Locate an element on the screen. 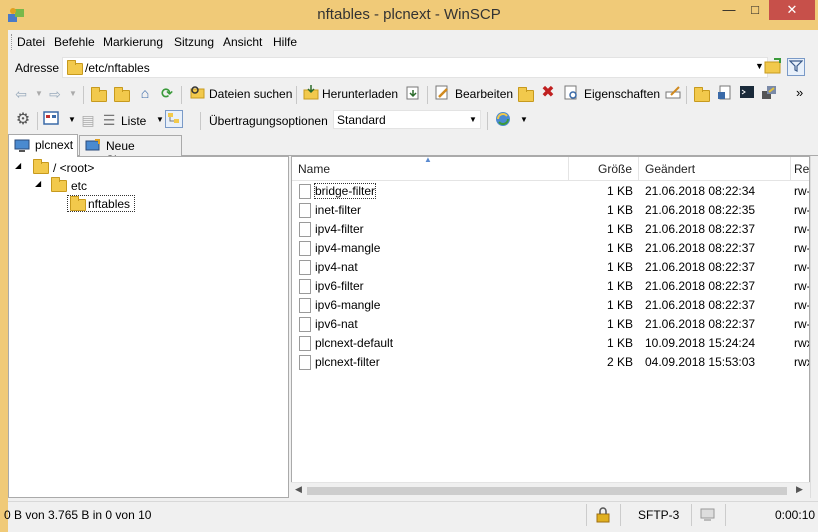 The image size is (818, 532). properties-icon is located at coordinates (571, 93).